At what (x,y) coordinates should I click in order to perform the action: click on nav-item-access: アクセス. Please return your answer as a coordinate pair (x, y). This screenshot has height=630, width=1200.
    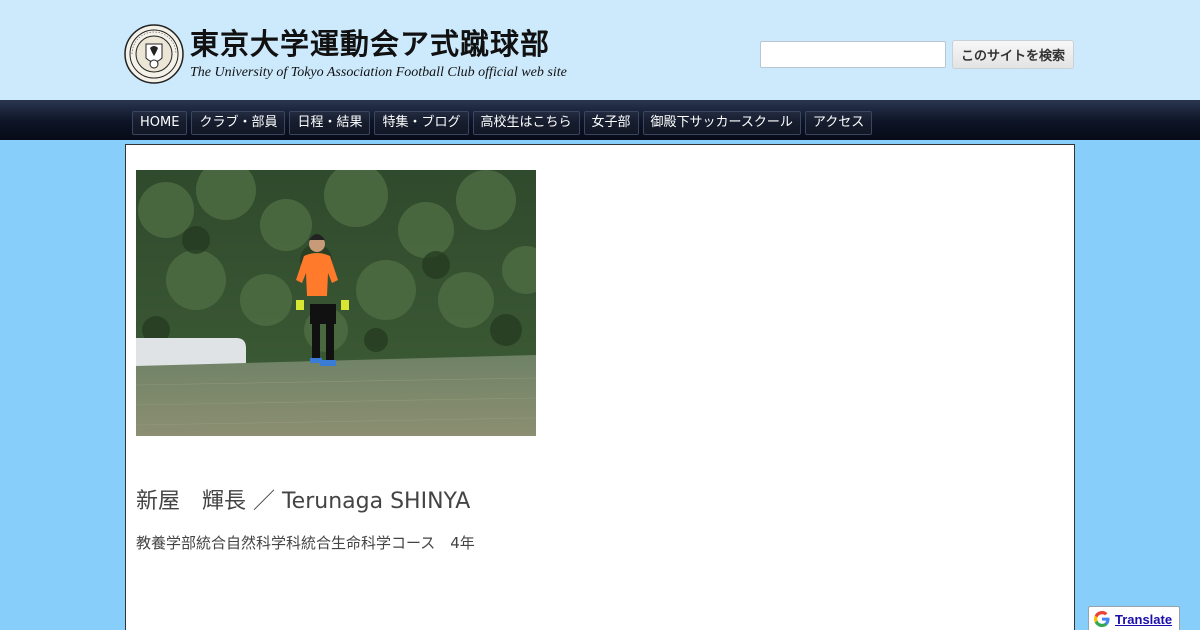
    Looking at the image, I should click on (838, 123).